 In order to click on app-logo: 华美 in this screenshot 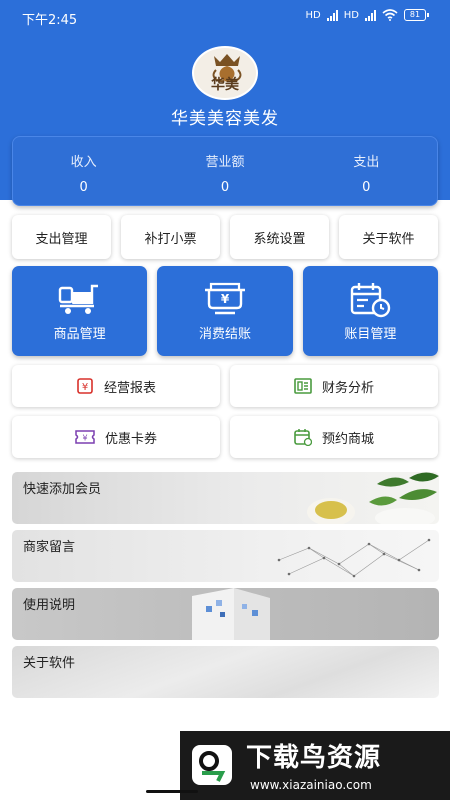, I will do `click(225, 73)`.